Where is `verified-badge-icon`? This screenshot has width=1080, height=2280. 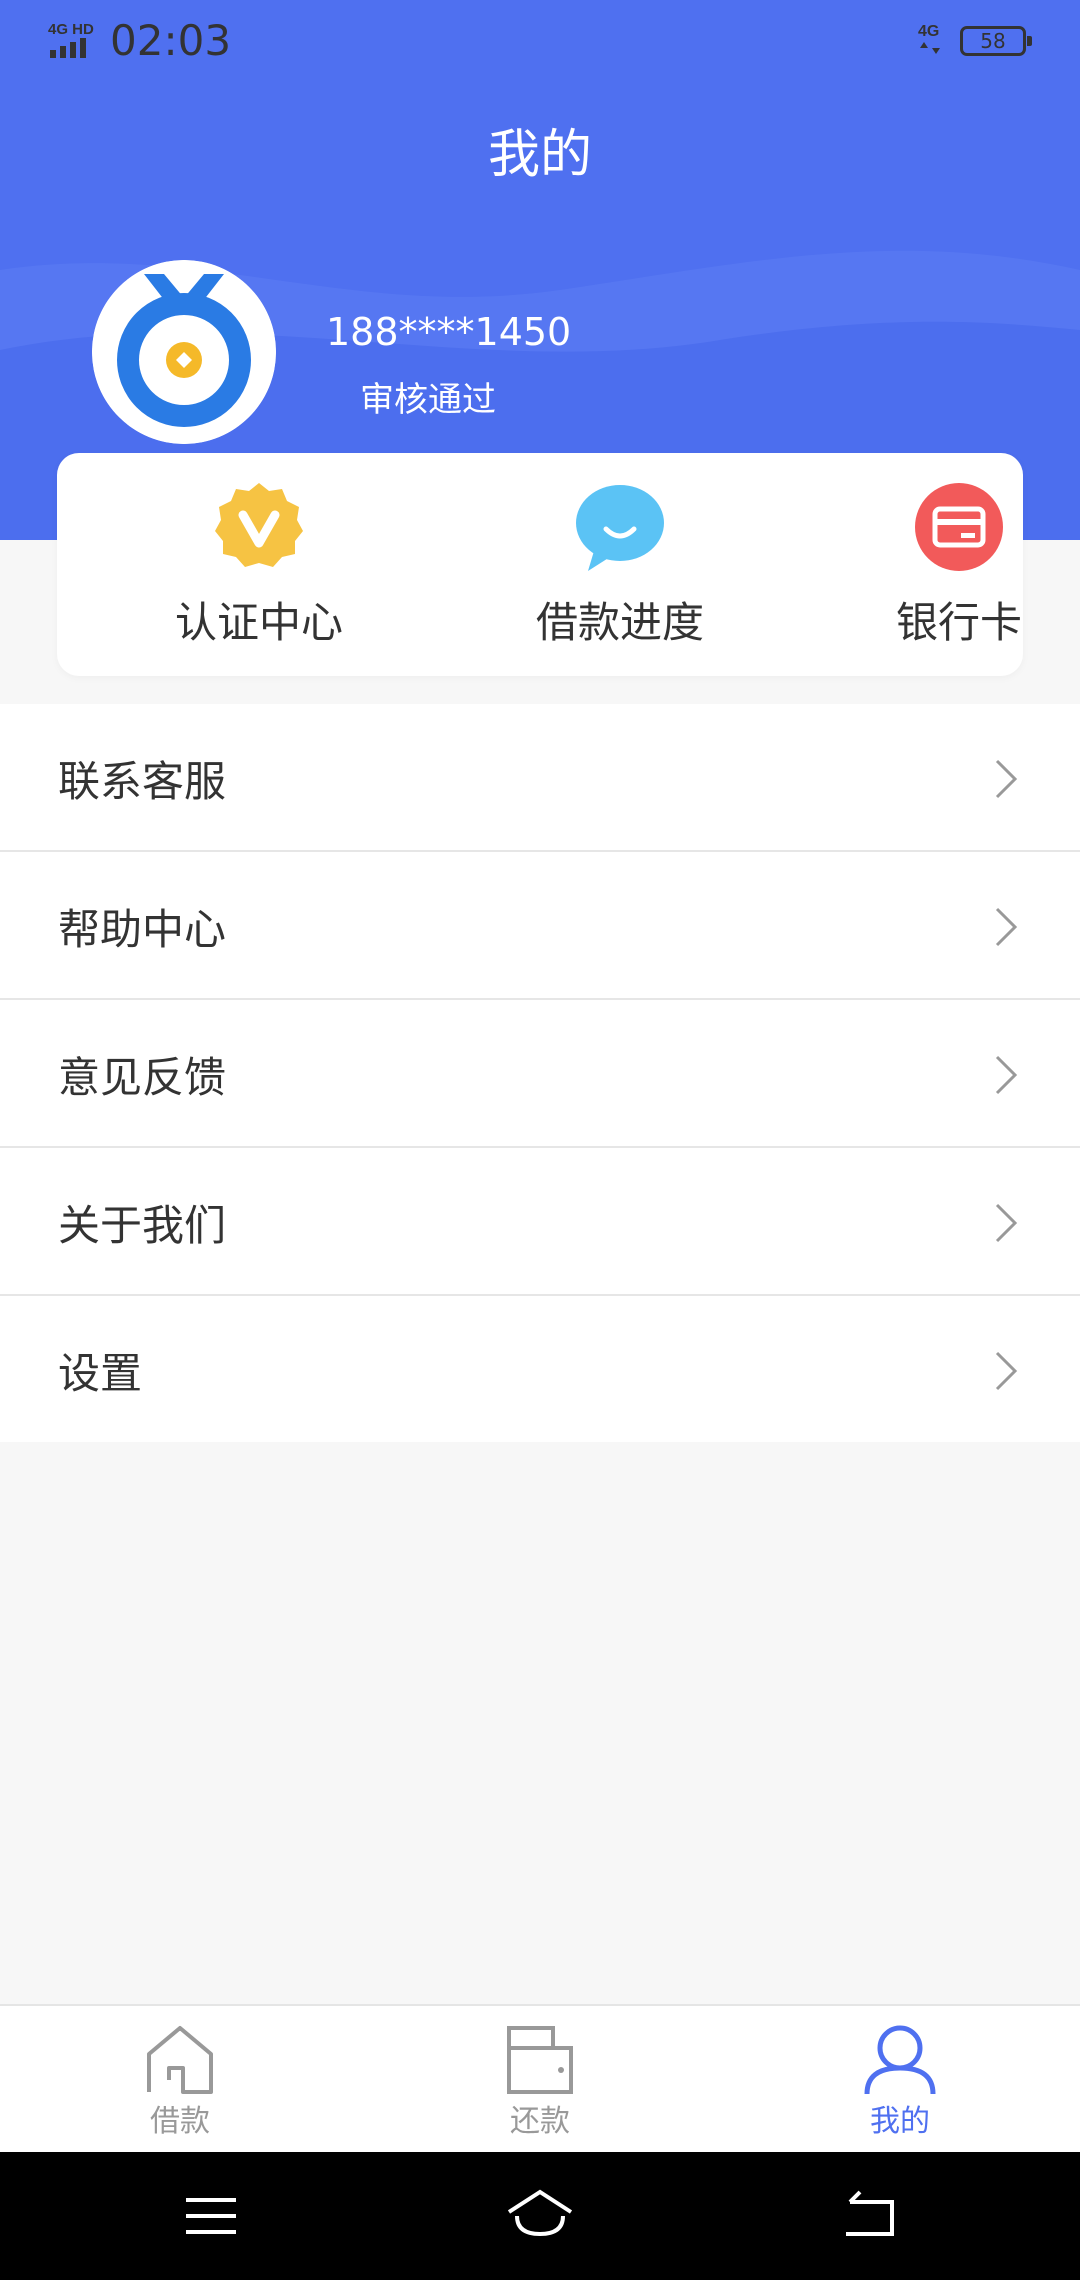
verified-badge-icon is located at coordinates (259, 525).